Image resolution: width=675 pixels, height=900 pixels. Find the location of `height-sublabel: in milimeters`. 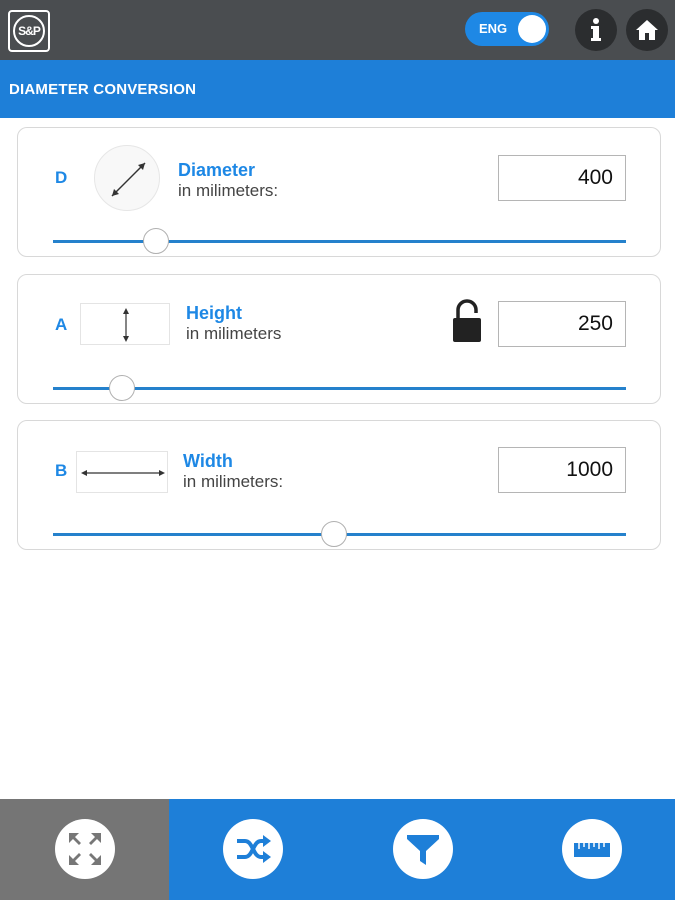

height-sublabel: in milimeters is located at coordinates (234, 333).